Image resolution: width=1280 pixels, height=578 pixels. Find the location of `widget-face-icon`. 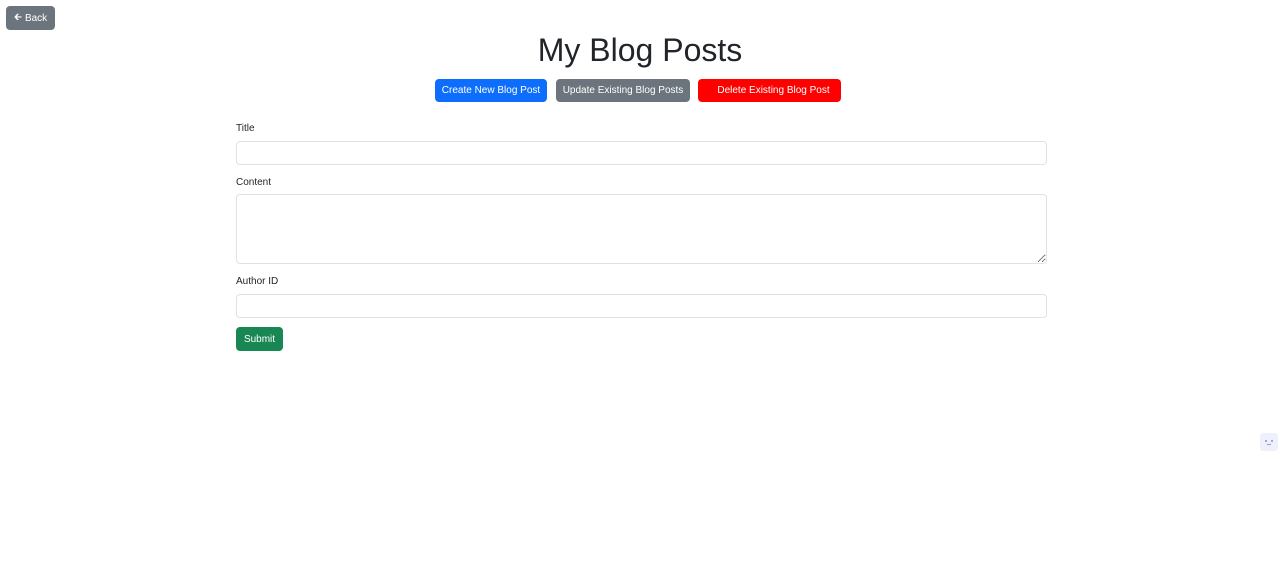

widget-face-icon is located at coordinates (1269, 443).